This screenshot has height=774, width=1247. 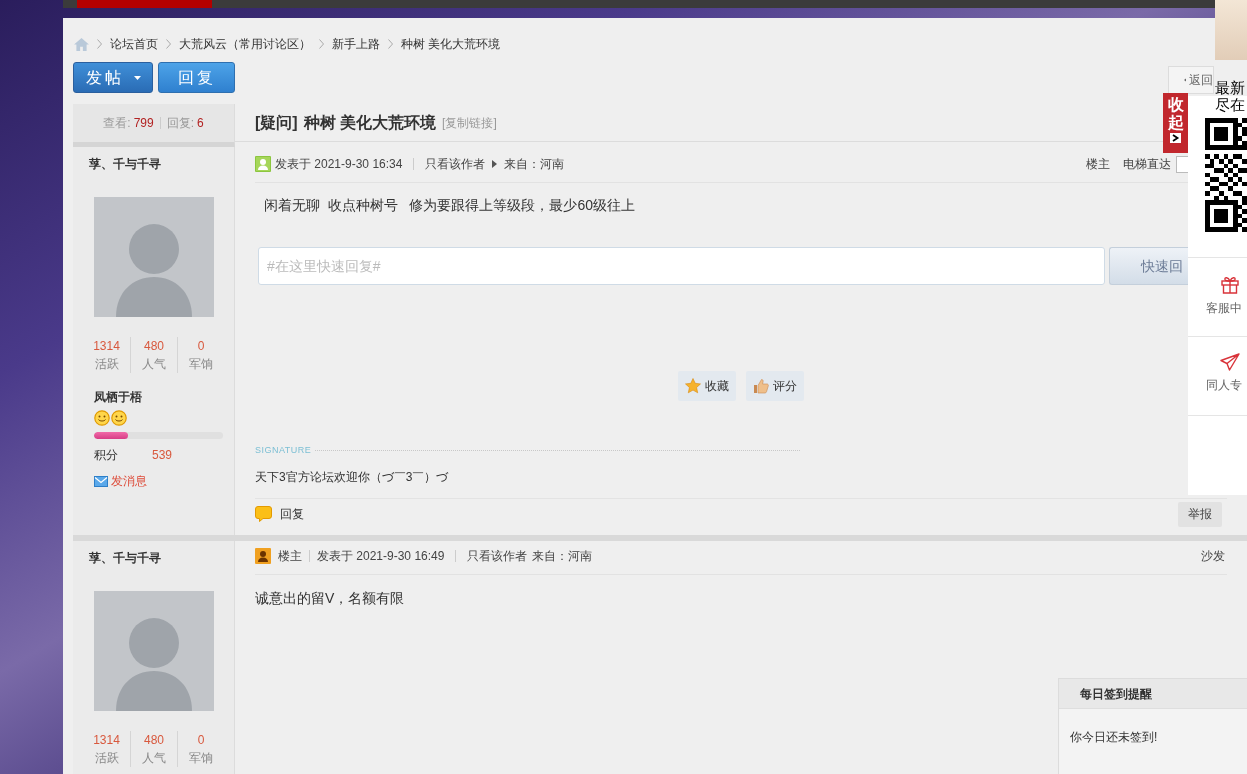 I want to click on breadcrumb-link: 新手上路, so click(x=356, y=44).